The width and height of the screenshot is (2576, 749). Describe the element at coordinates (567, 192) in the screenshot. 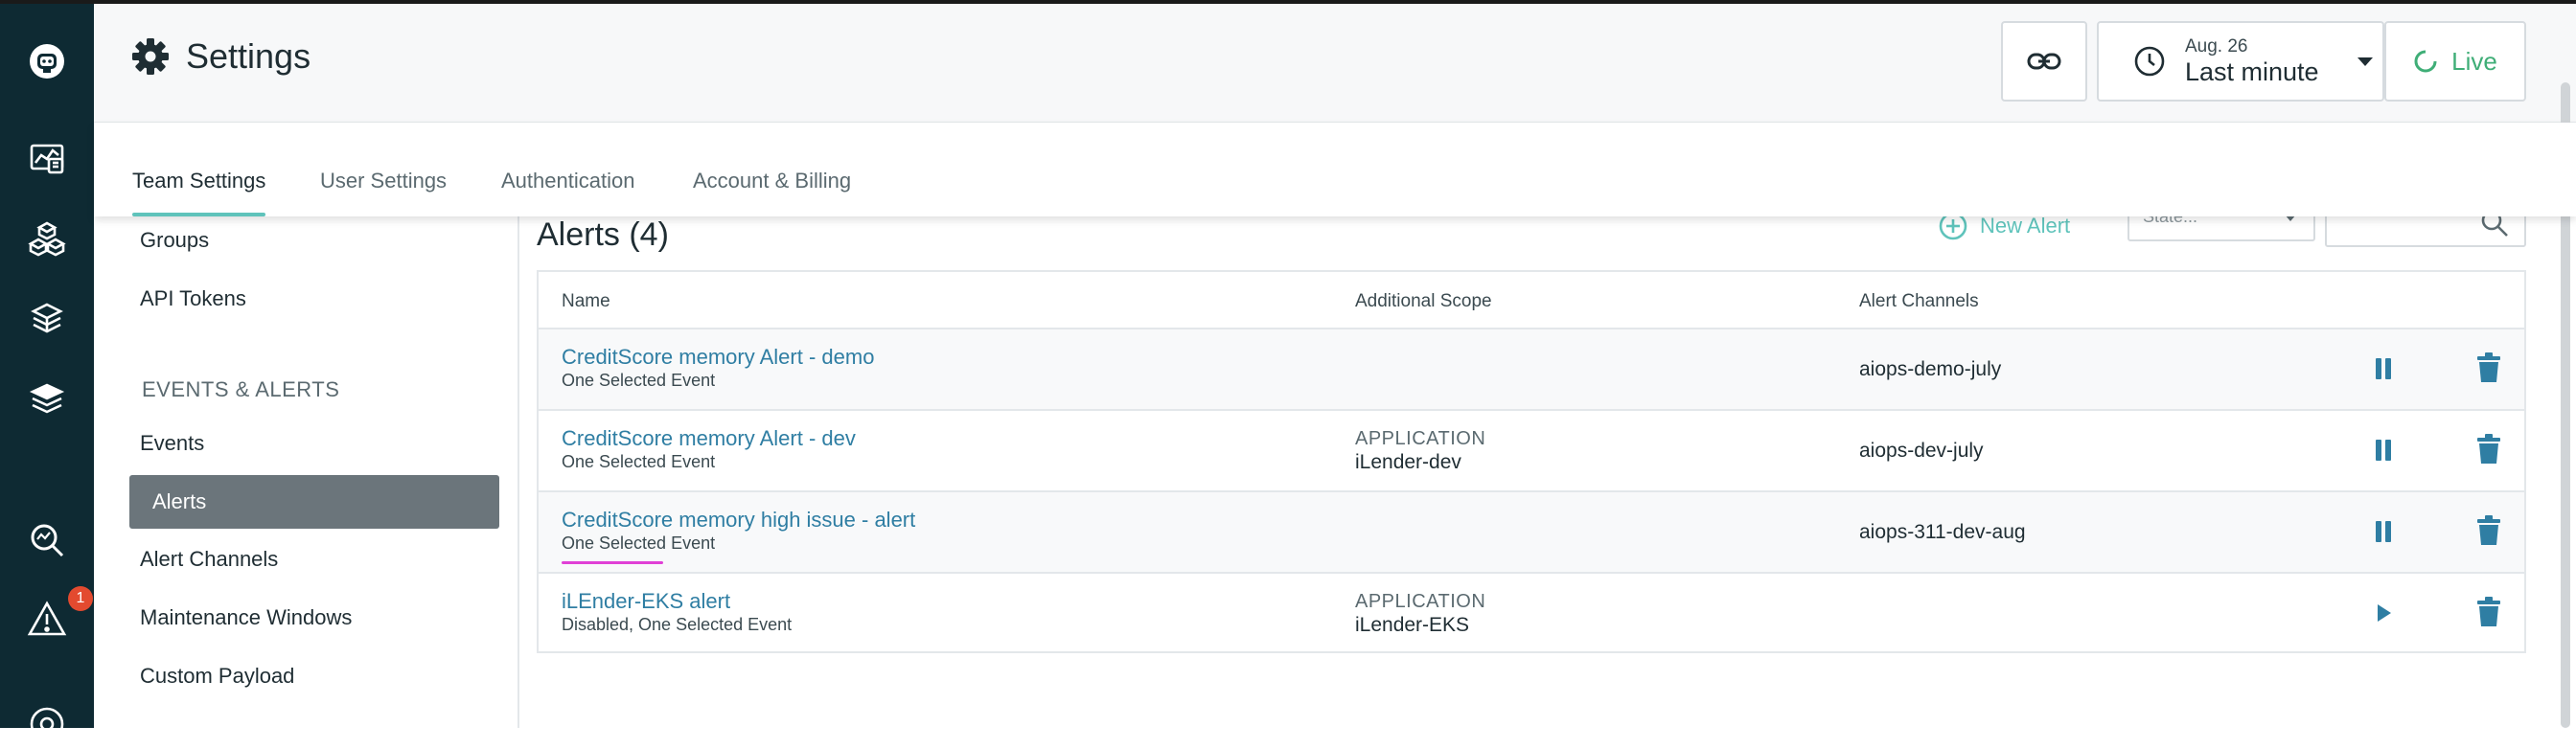

I see `tab-authentication: Authentication` at that location.